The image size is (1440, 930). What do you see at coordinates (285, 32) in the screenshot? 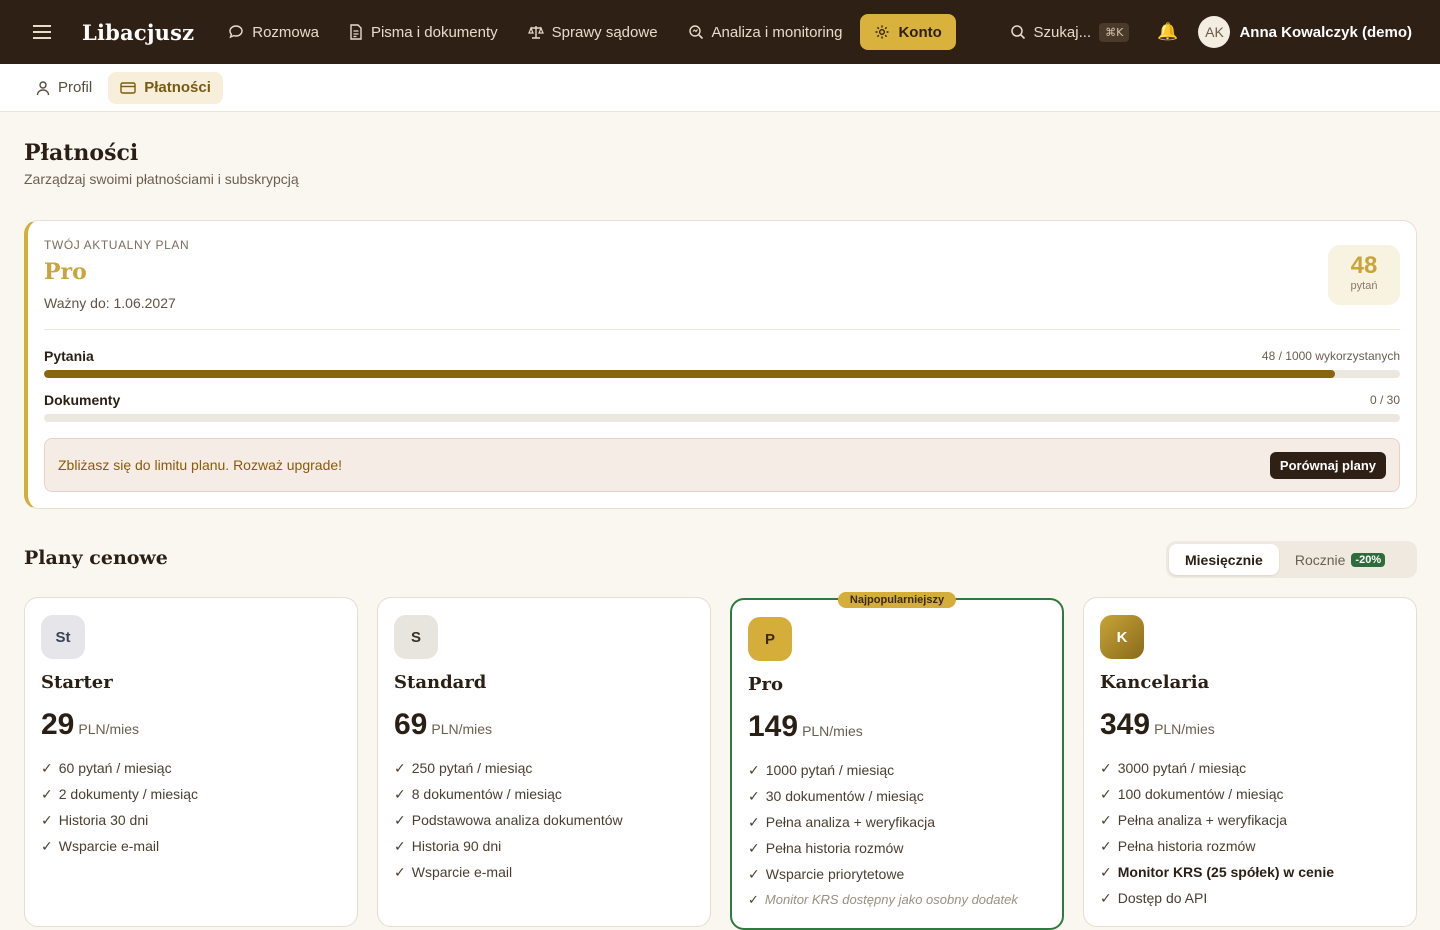
I see `nav-item-label: Rozmowa` at bounding box center [285, 32].